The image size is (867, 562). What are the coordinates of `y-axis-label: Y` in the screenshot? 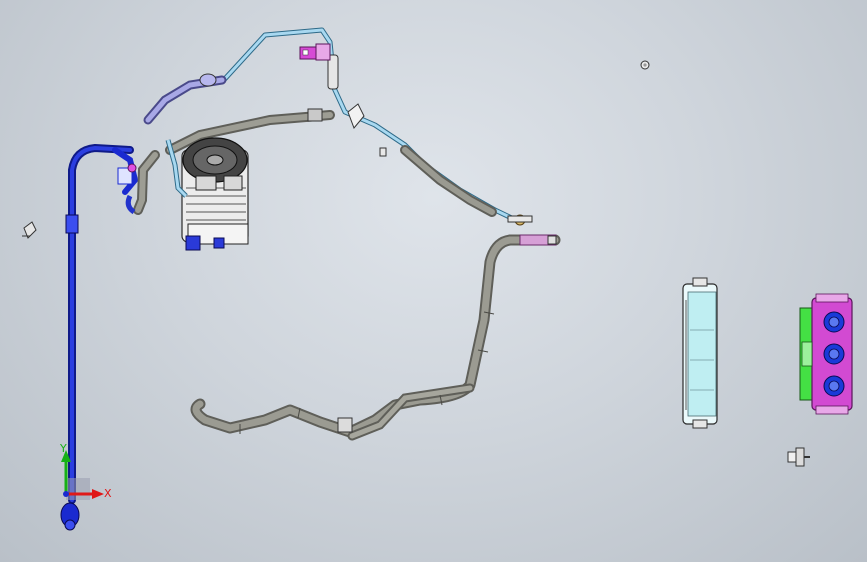 It's located at (63, 448).